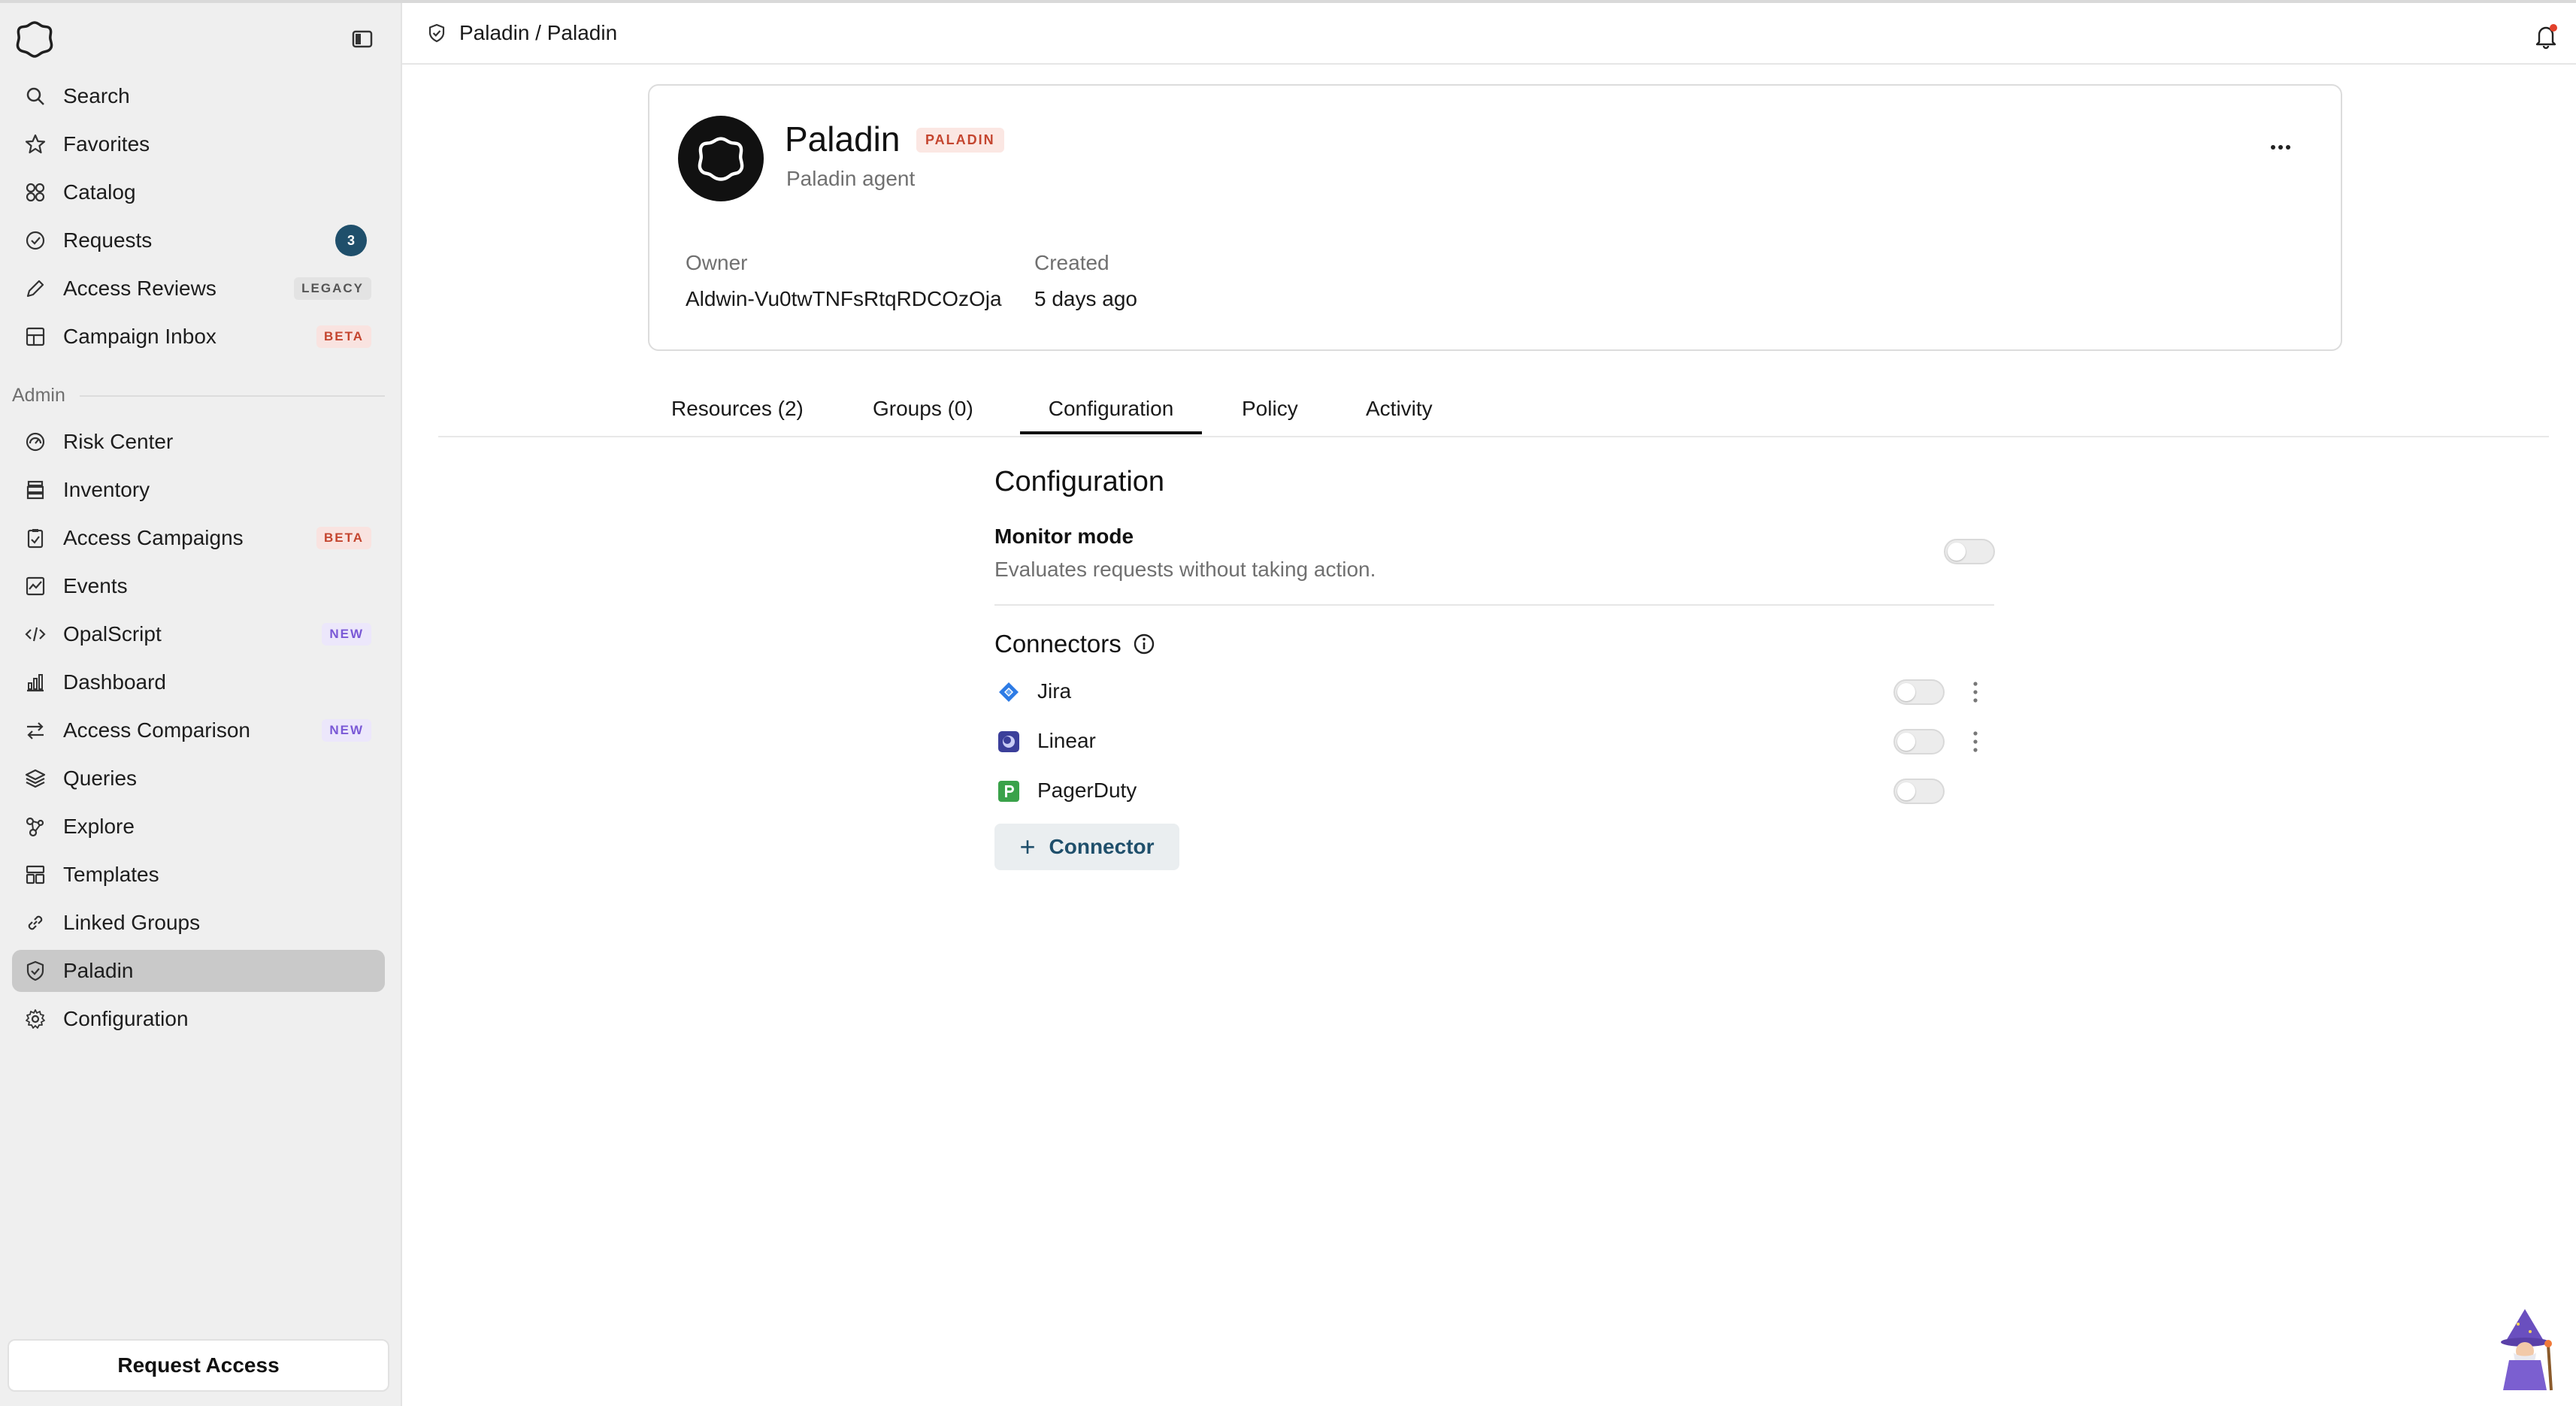 The width and height of the screenshot is (2576, 1406). I want to click on sidebar-item-label: Events, so click(95, 585).